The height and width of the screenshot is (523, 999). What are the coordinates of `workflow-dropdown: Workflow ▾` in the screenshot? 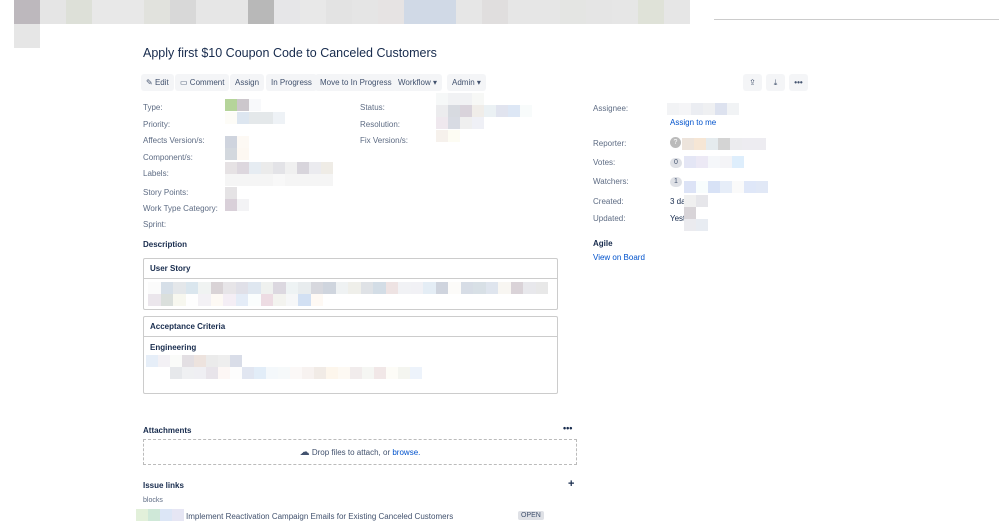 It's located at (417, 82).